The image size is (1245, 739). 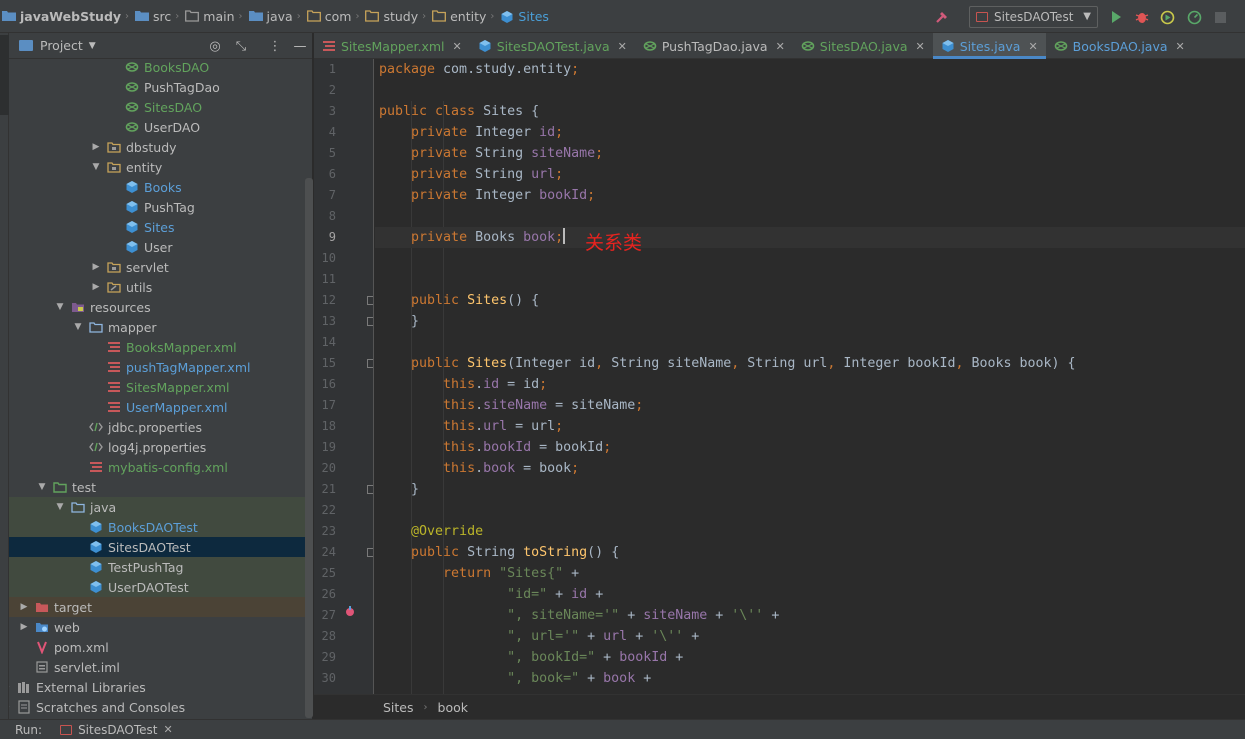 What do you see at coordinates (157, 67) in the screenshot?
I see `tree-item-booksdao: BooksDAO` at bounding box center [157, 67].